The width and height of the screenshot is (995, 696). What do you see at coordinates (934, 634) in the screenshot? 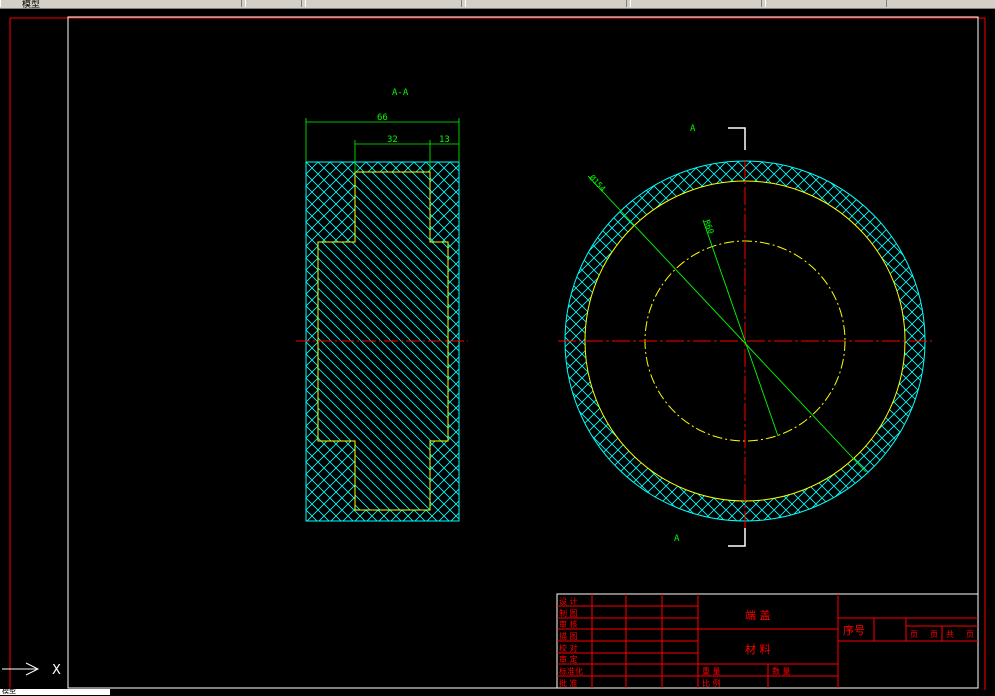
I see `sheet-label-1: 页` at bounding box center [934, 634].